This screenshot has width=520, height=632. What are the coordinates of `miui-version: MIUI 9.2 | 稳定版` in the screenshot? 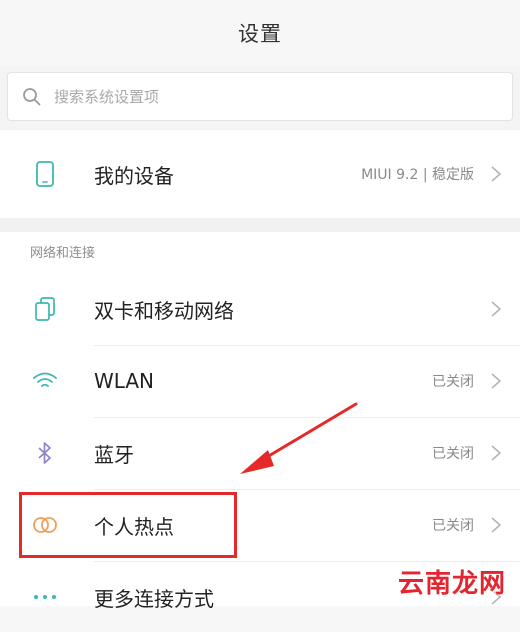 It's located at (417, 175).